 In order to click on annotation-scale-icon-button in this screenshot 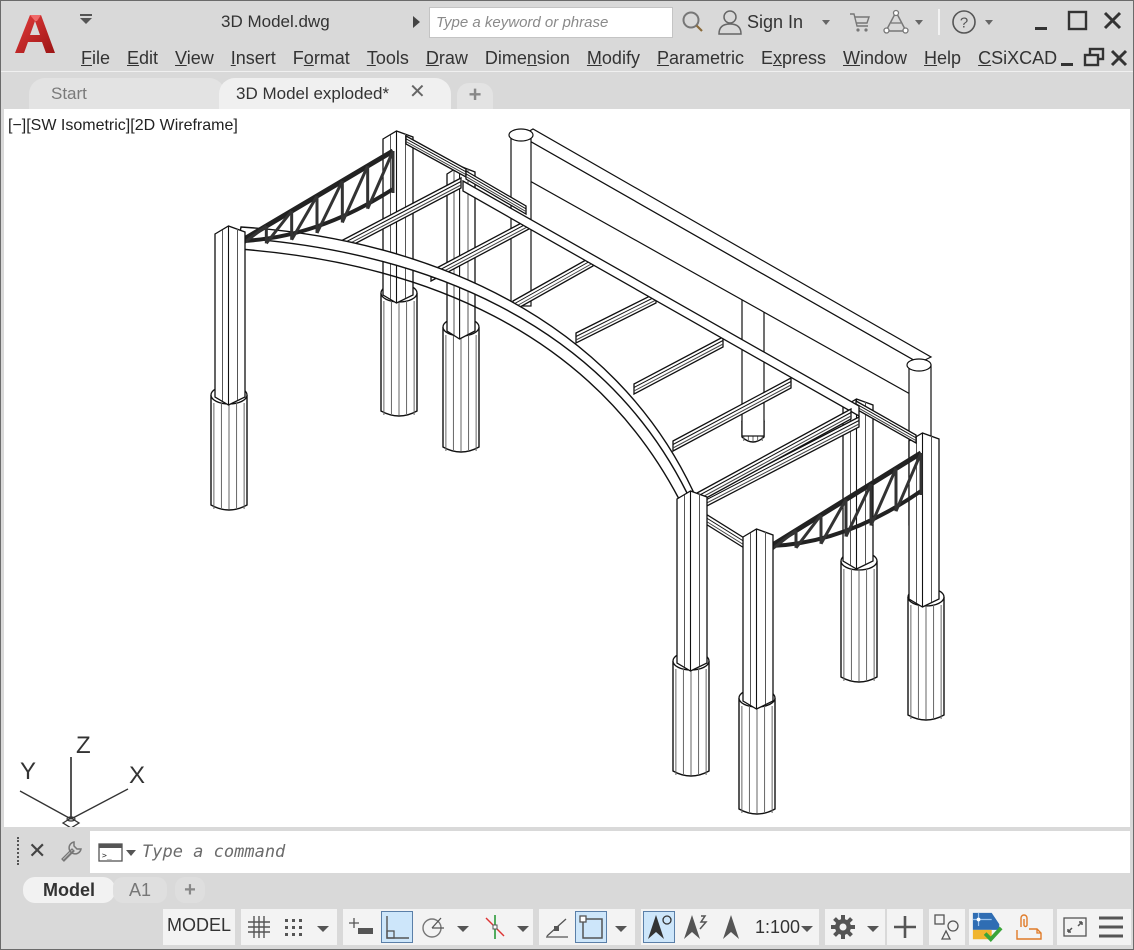, I will do `click(731, 927)`.